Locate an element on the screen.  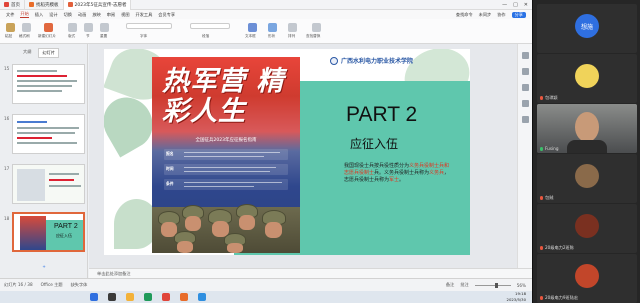
body-text-segment: 兵。义务兵役制士兵称为 is located at coordinates (402, 173).